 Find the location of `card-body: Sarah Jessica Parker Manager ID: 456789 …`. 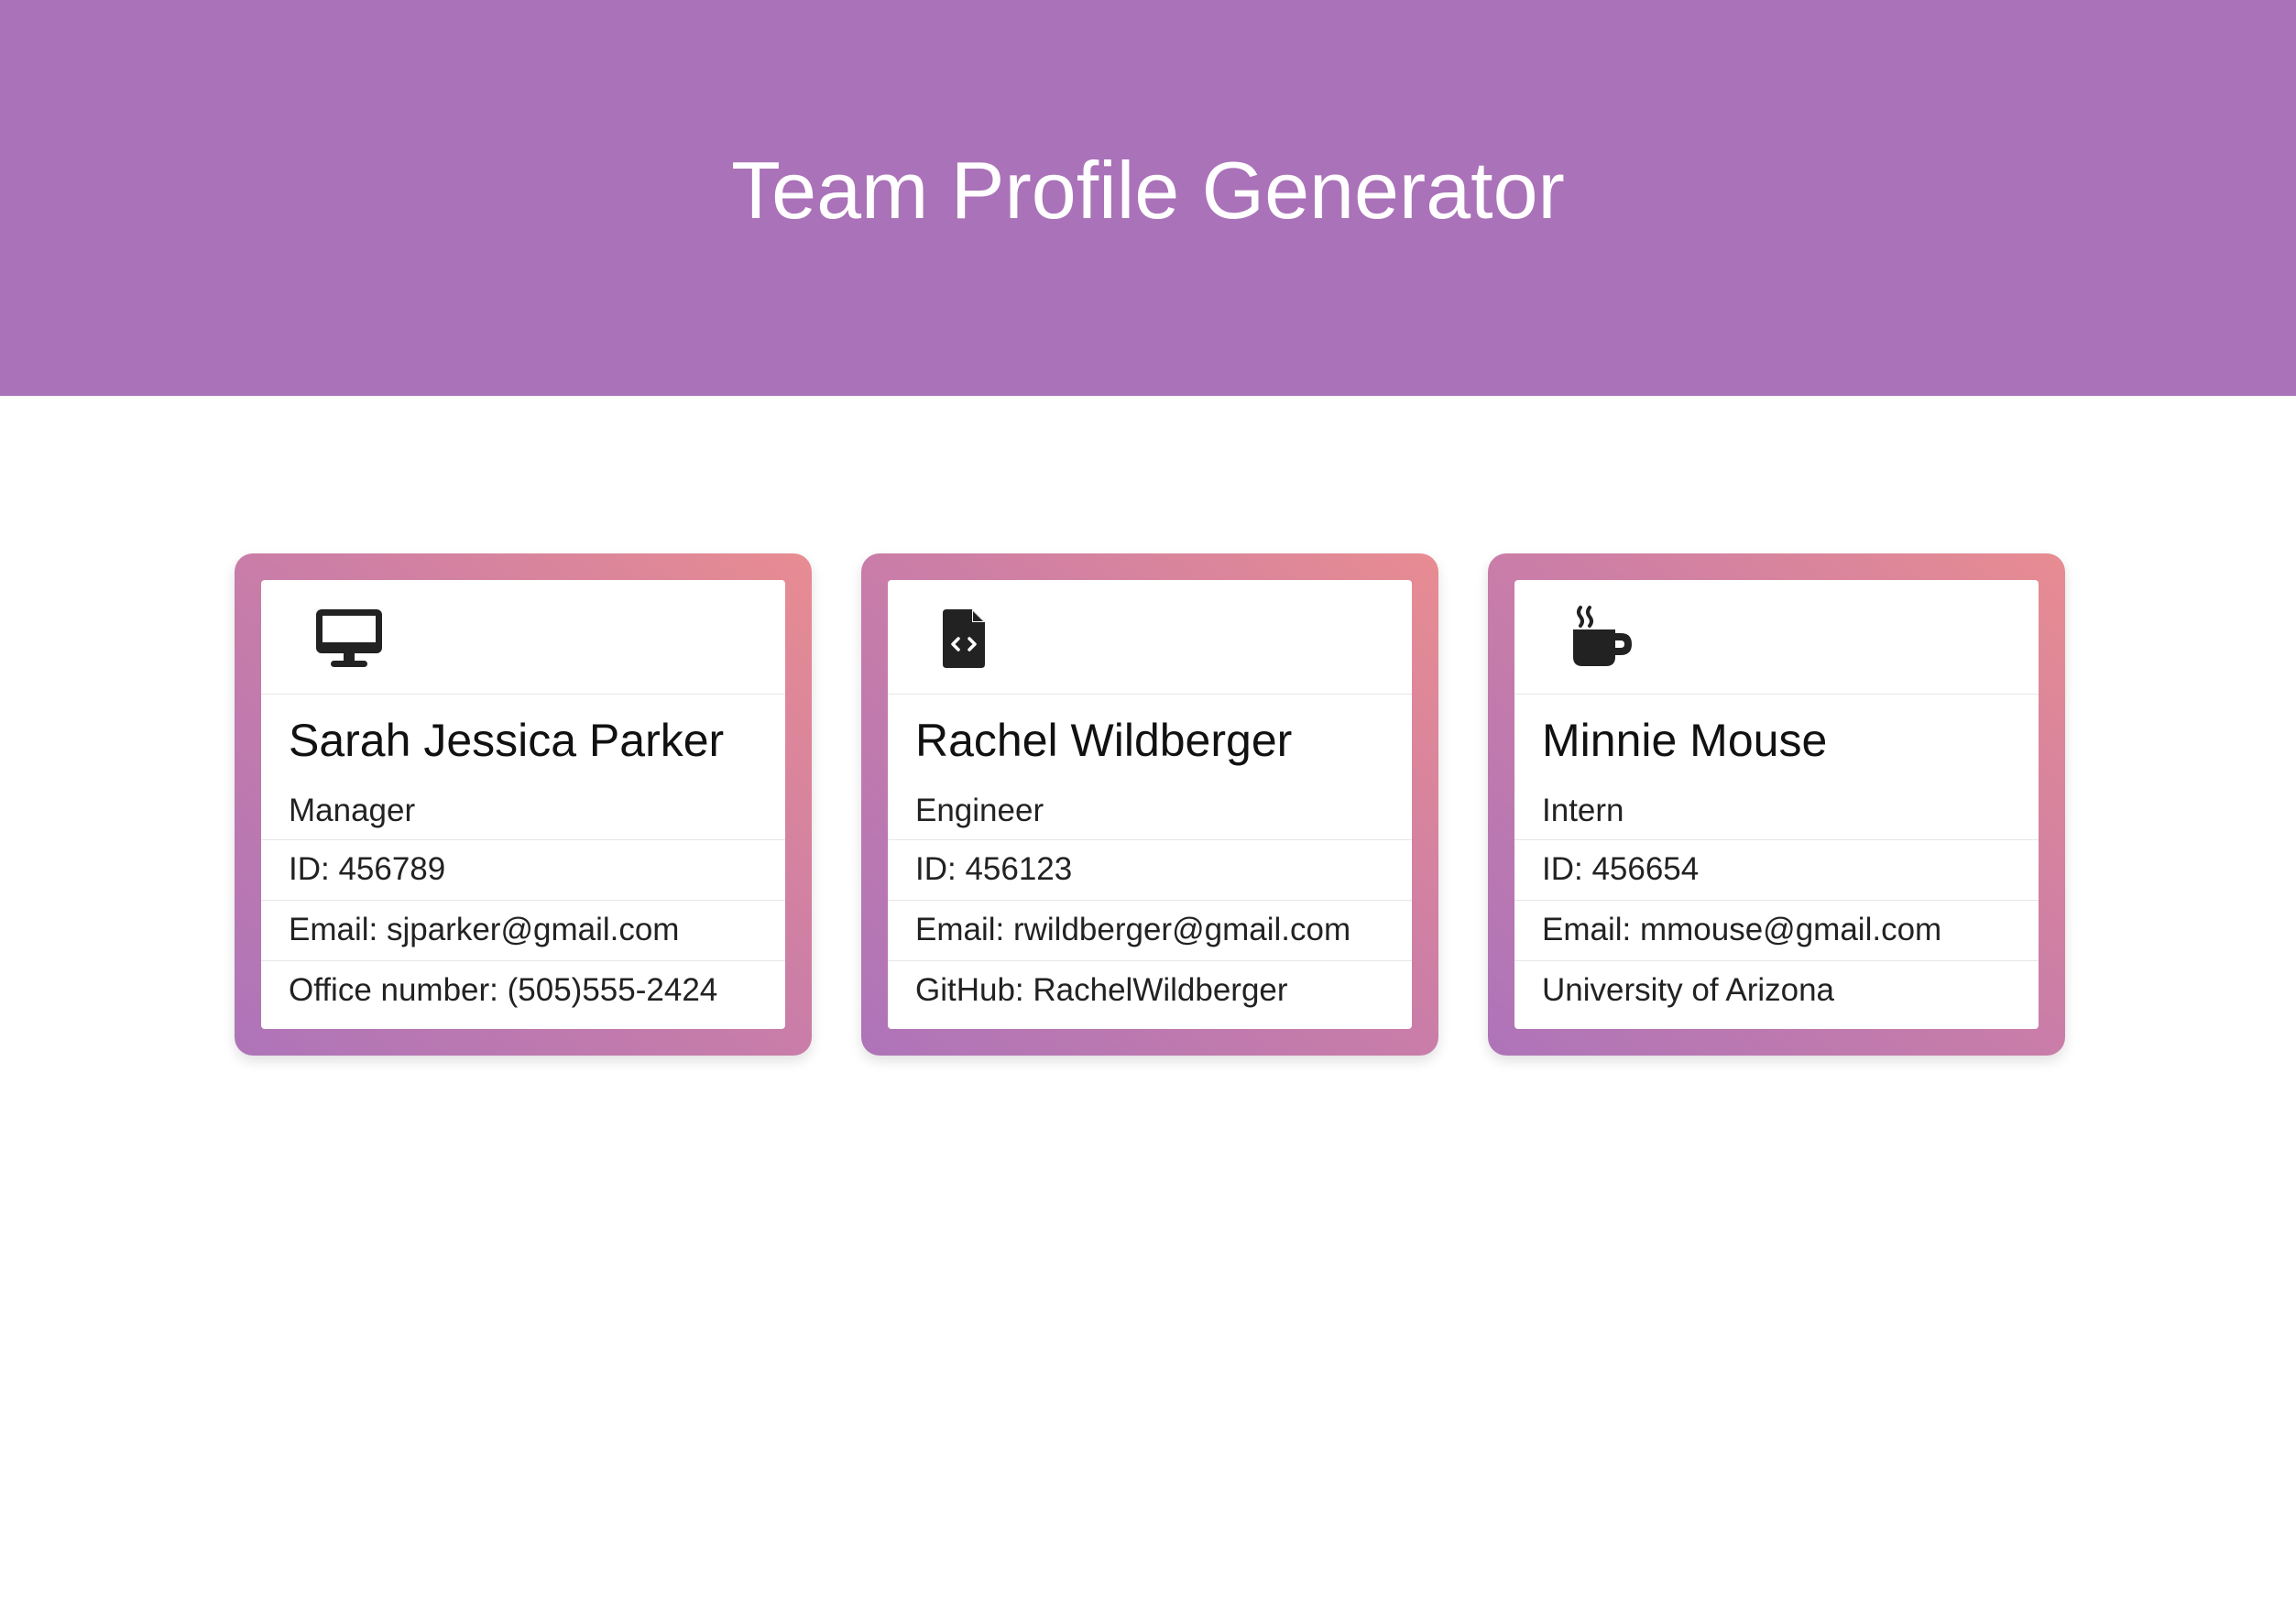

card-body: Sarah Jessica Parker Manager ID: 456789 … is located at coordinates (523, 804).